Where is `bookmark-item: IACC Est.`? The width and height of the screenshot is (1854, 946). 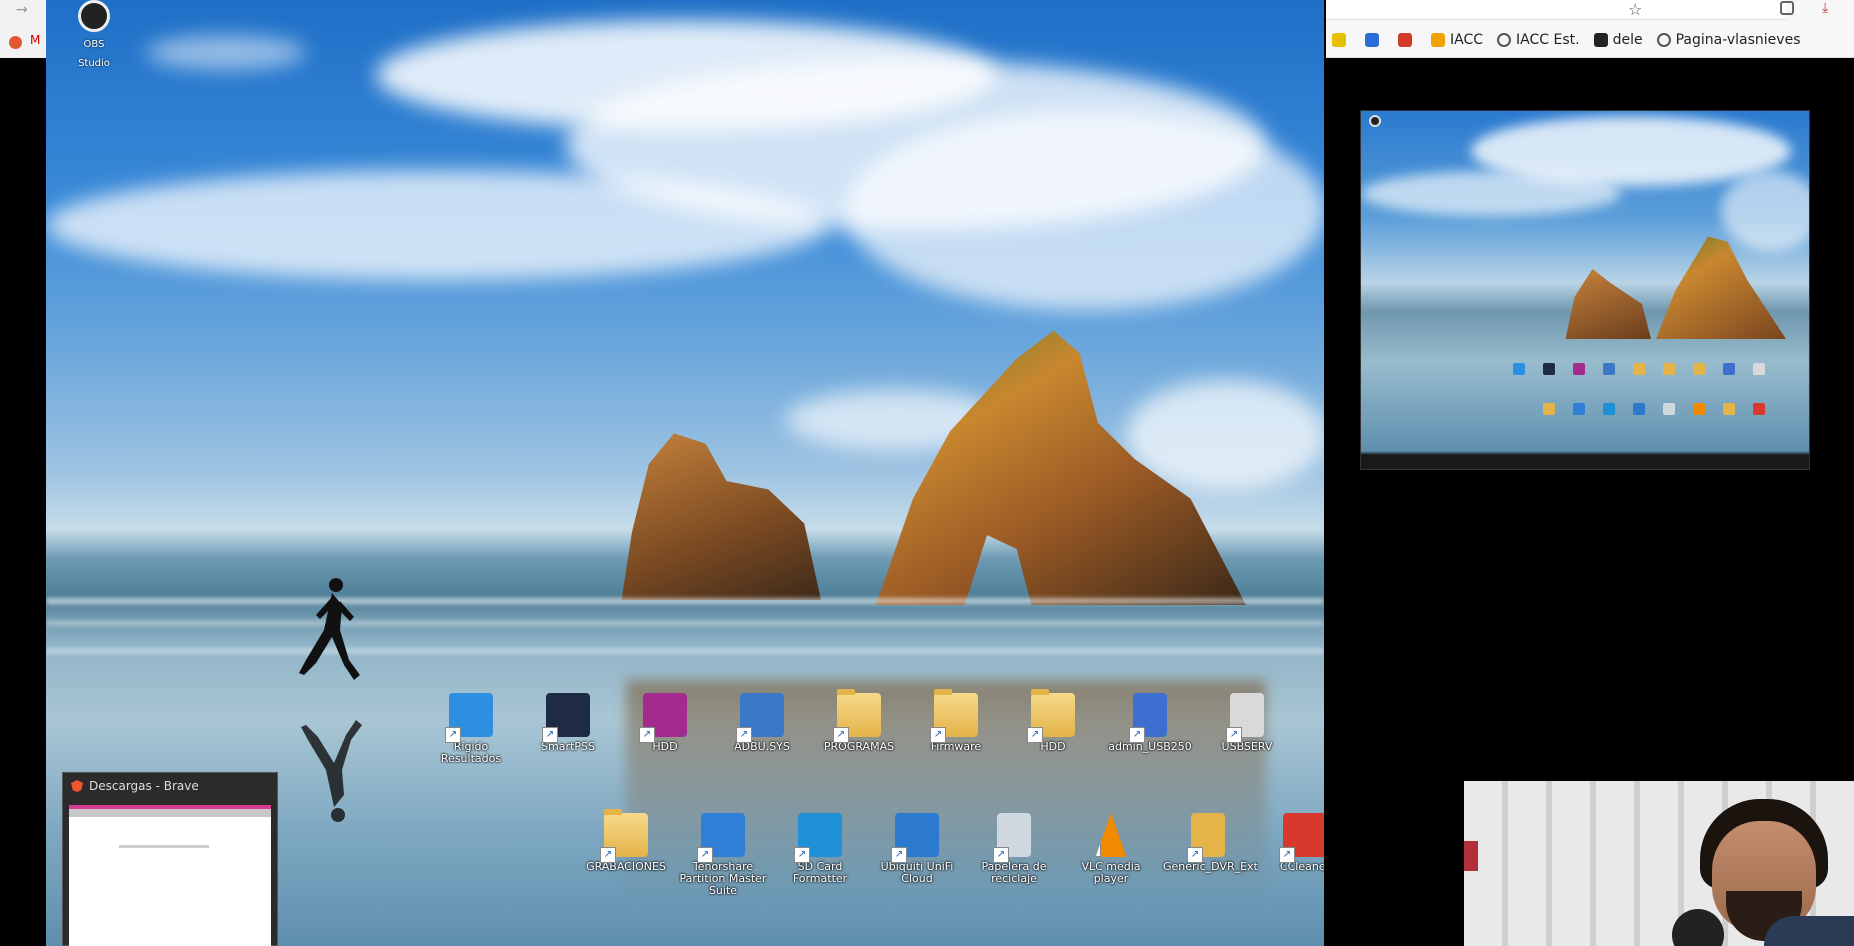
bookmark-item: IACC Est. is located at coordinates (1538, 40).